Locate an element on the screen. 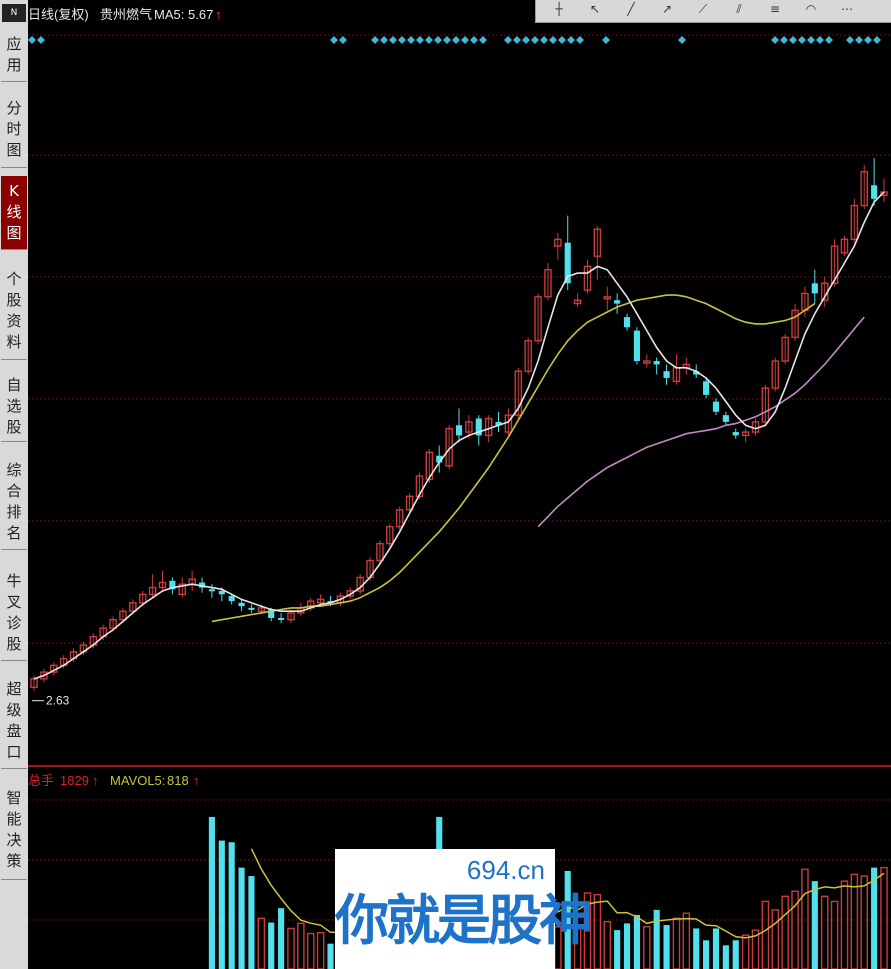 The height and width of the screenshot is (969, 891). sidebar-tab-label: 超级盘口 is located at coordinates (14, 720).